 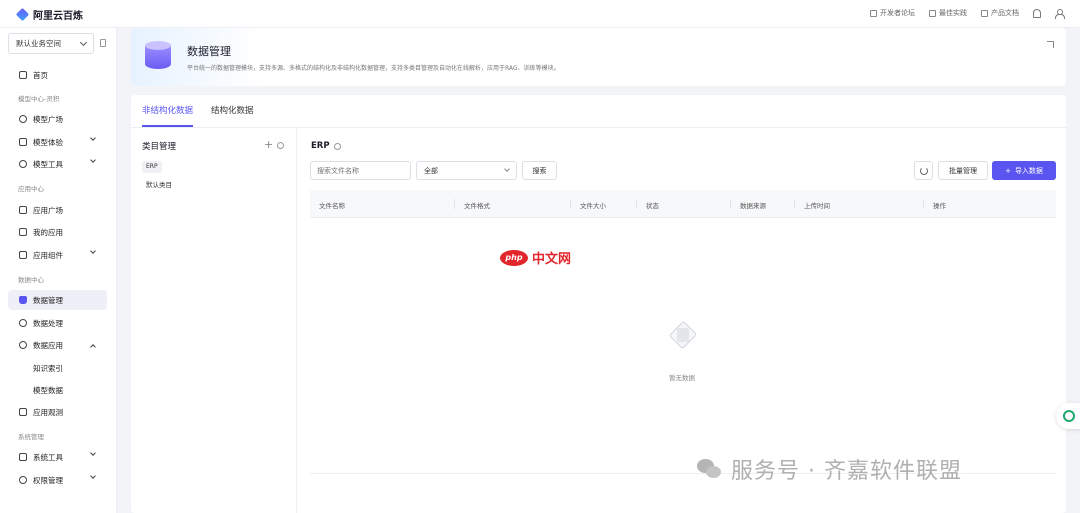 I want to click on sidebar-item-model-square: 模型广场, so click(x=57, y=119).